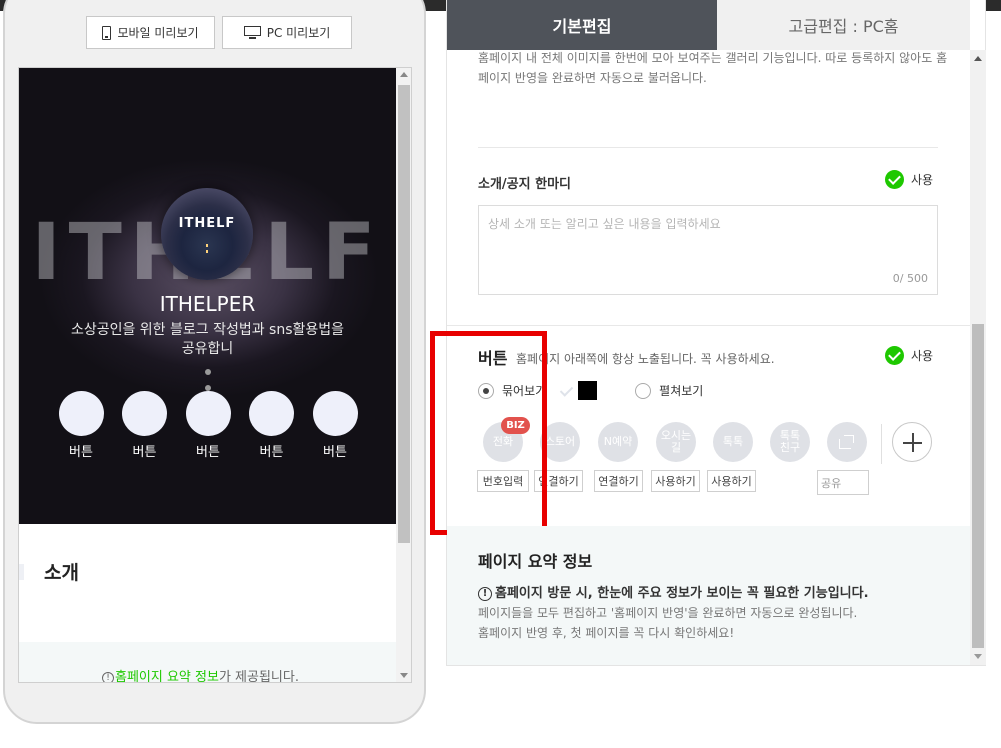 The width and height of the screenshot is (1001, 748). I want to click on hero-button-row: 버튼 버튼 버튼 버튼 버튼, so click(208, 425).